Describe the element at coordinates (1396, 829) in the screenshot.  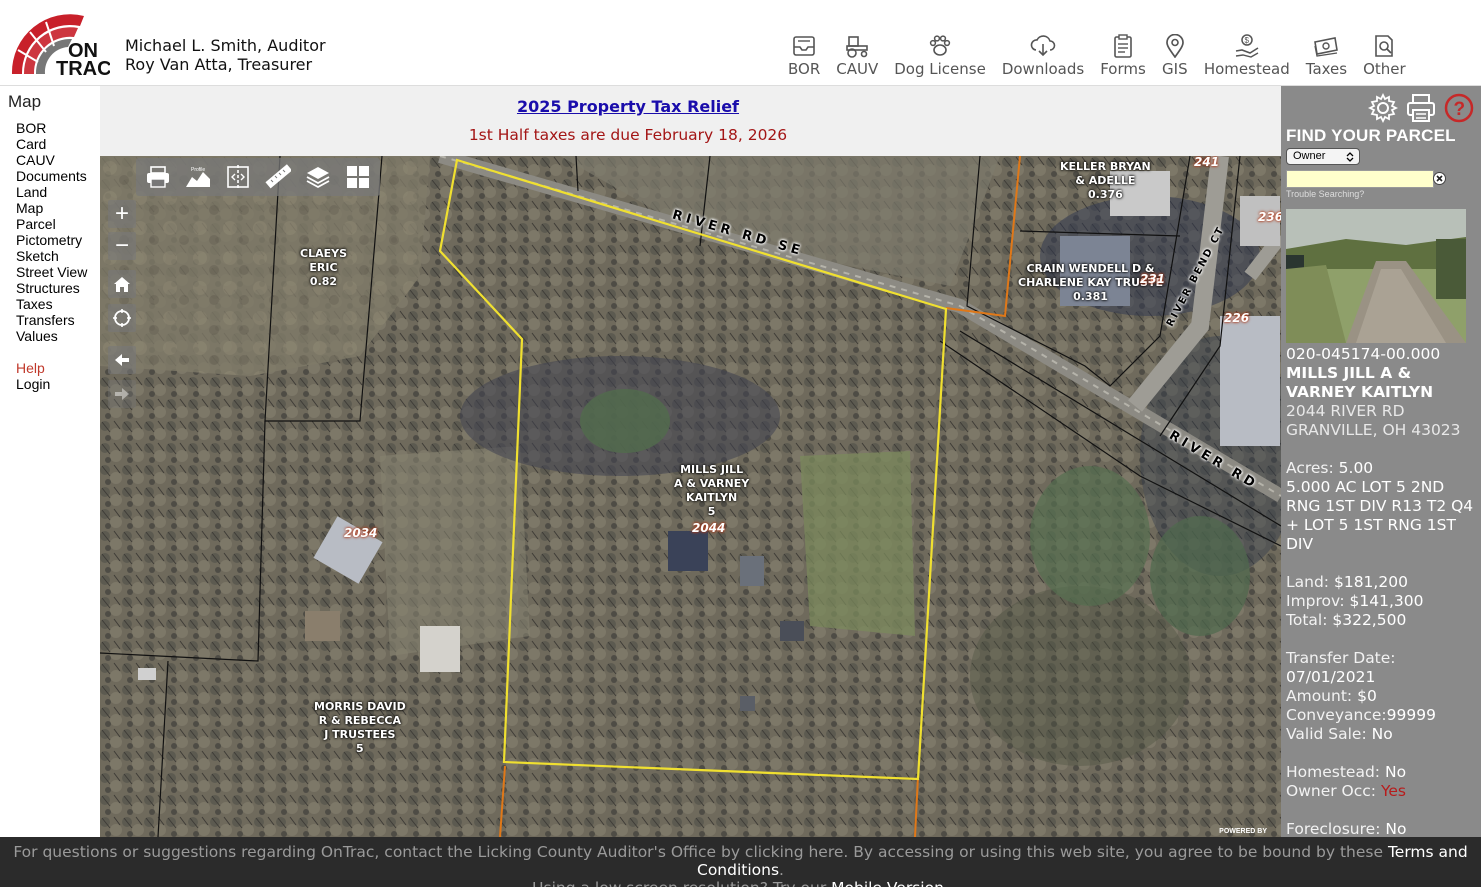
I see `foreclosure-value: No` at that location.